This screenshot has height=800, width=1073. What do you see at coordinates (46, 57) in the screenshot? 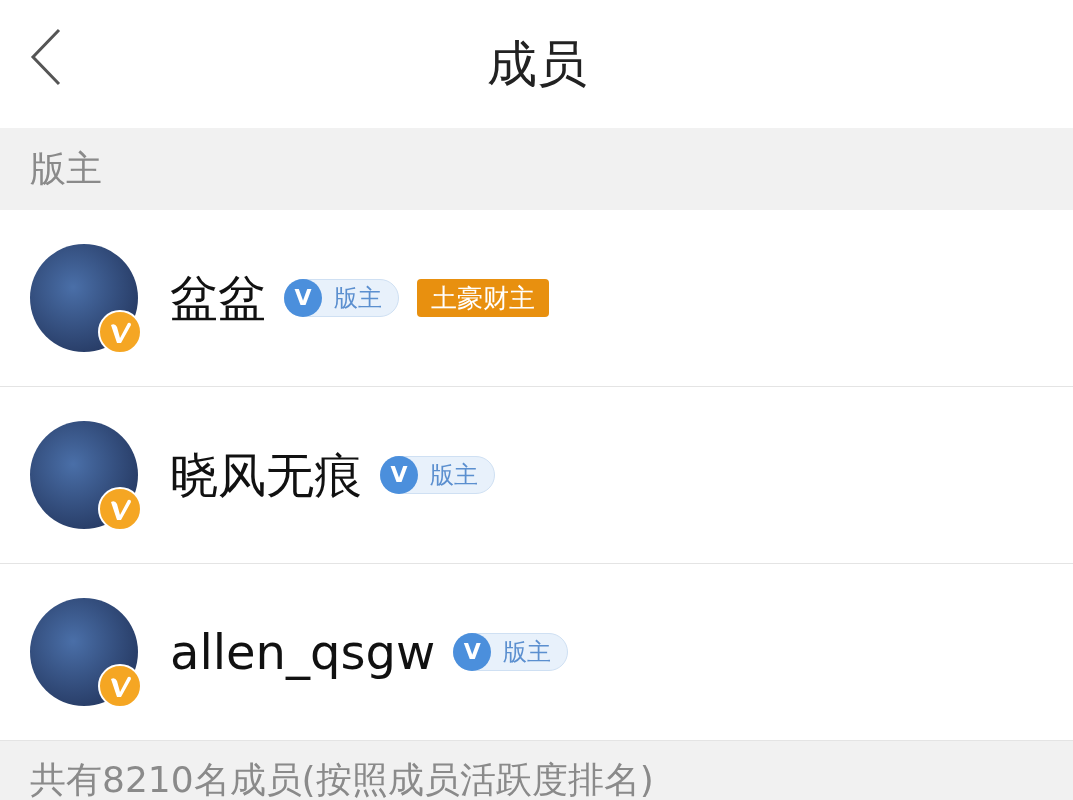
I see `back-icon` at bounding box center [46, 57].